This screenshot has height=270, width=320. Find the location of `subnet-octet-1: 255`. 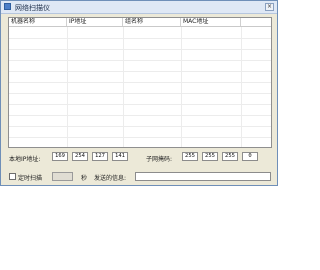

subnet-octet-1: 255 is located at coordinates (190, 156).